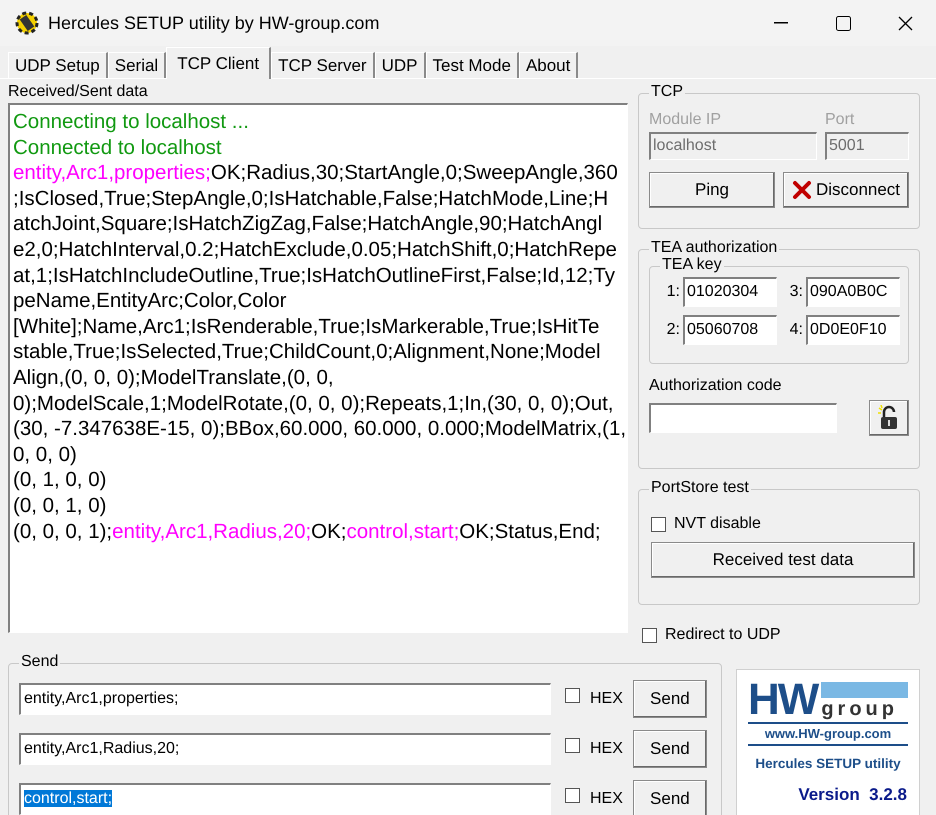 This screenshot has height=815, width=936. What do you see at coordinates (673, 292) in the screenshot?
I see `key-label: 1:` at bounding box center [673, 292].